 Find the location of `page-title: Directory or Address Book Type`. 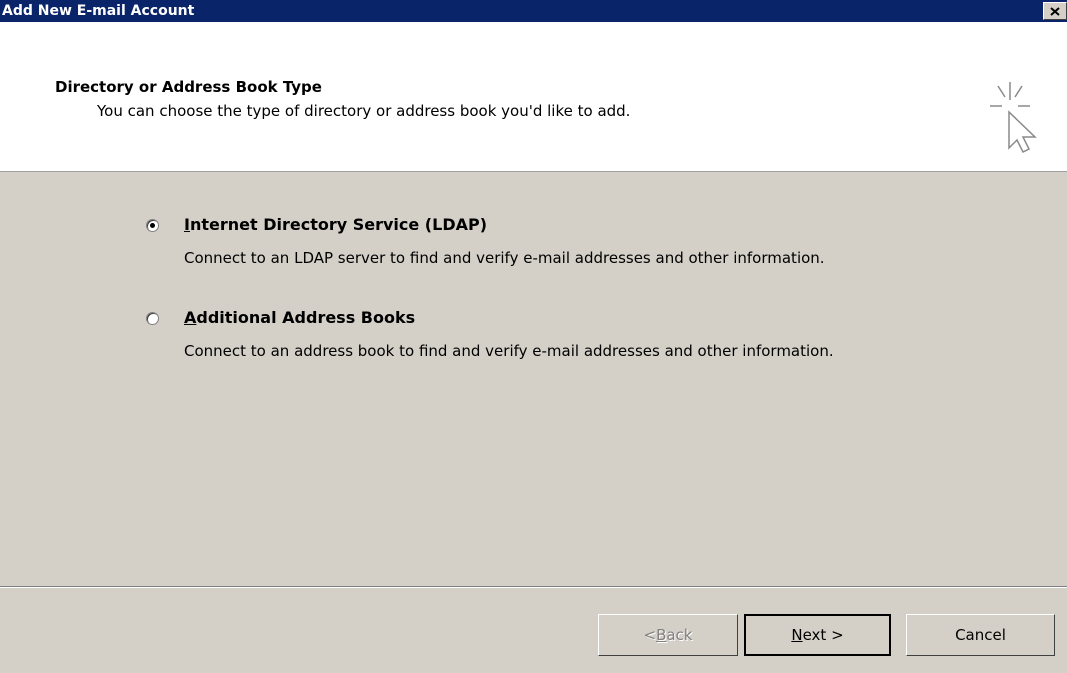

page-title: Directory or Address Book Type is located at coordinates (188, 87).